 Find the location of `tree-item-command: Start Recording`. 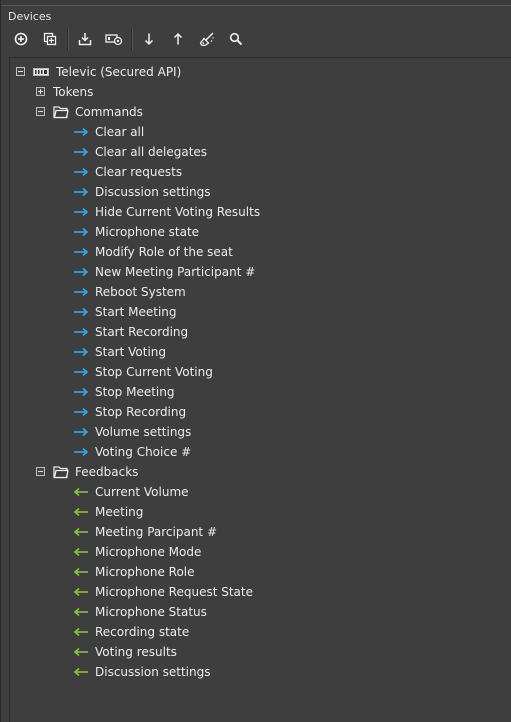

tree-item-command: Start Recording is located at coordinates (130, 332).